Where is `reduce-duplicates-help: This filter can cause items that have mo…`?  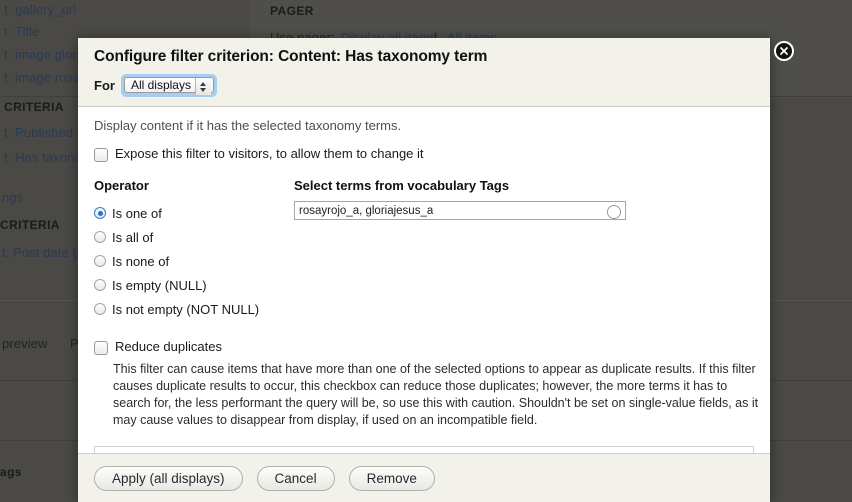 reduce-duplicates-help: This filter can cause items that have mo… is located at coordinates (436, 394).